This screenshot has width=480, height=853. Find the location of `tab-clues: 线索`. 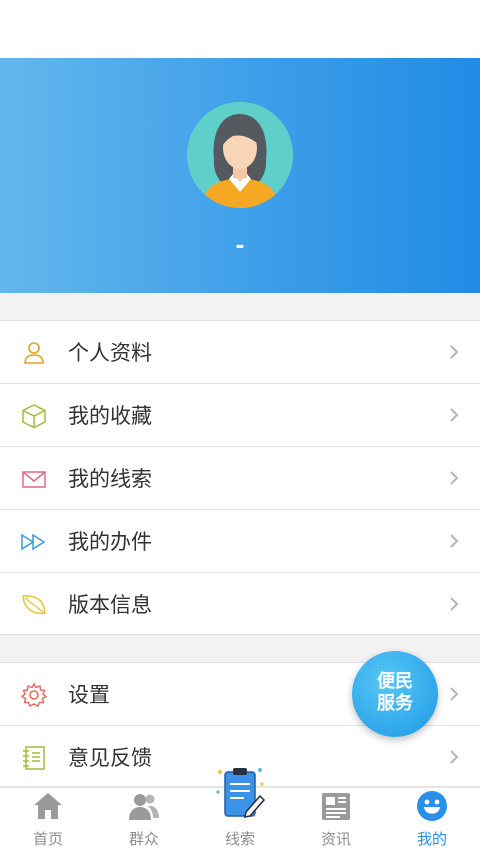

tab-clues: 线索 is located at coordinates (240, 810).